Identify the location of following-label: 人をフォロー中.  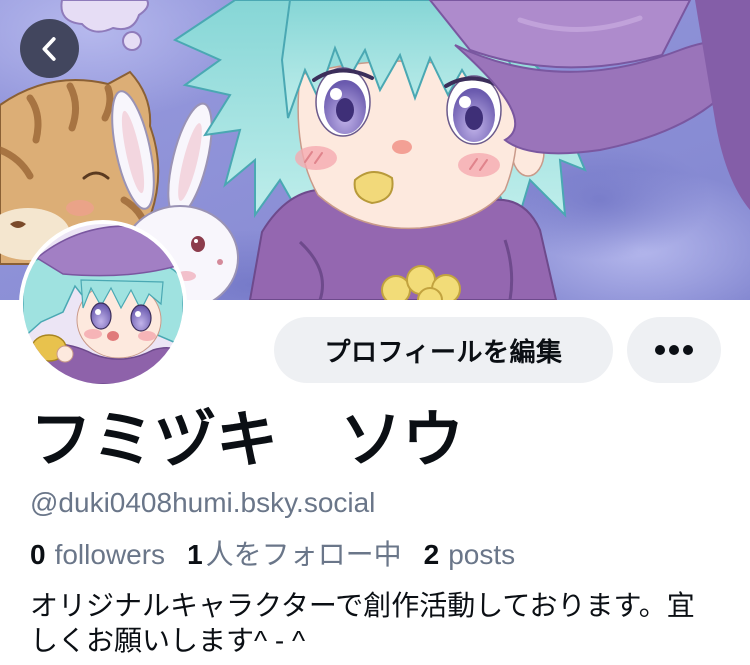
(303, 554).